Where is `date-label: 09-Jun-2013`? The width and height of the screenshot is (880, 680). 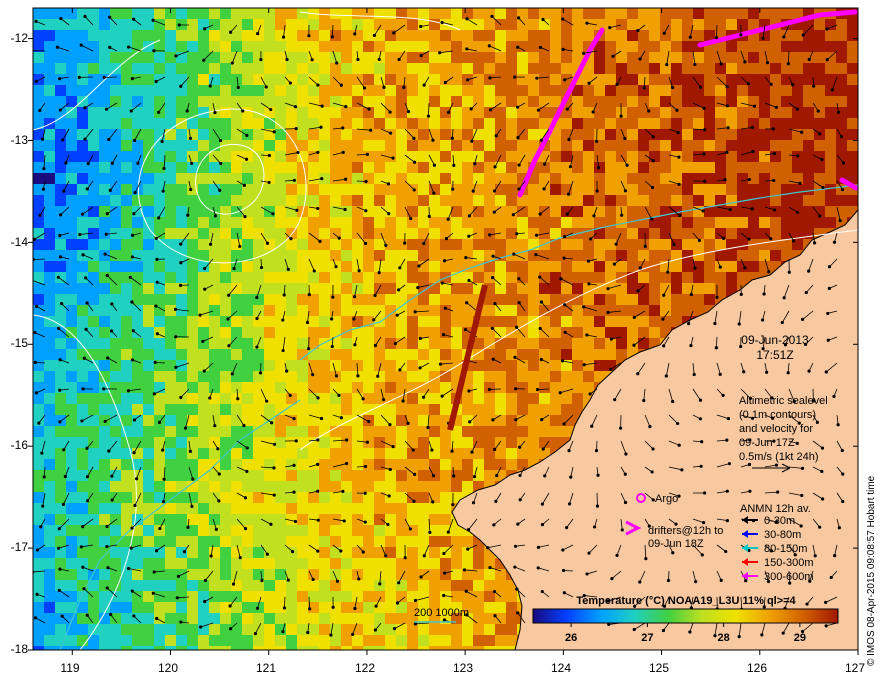
date-label: 09-Jun-2013 is located at coordinates (775, 340).